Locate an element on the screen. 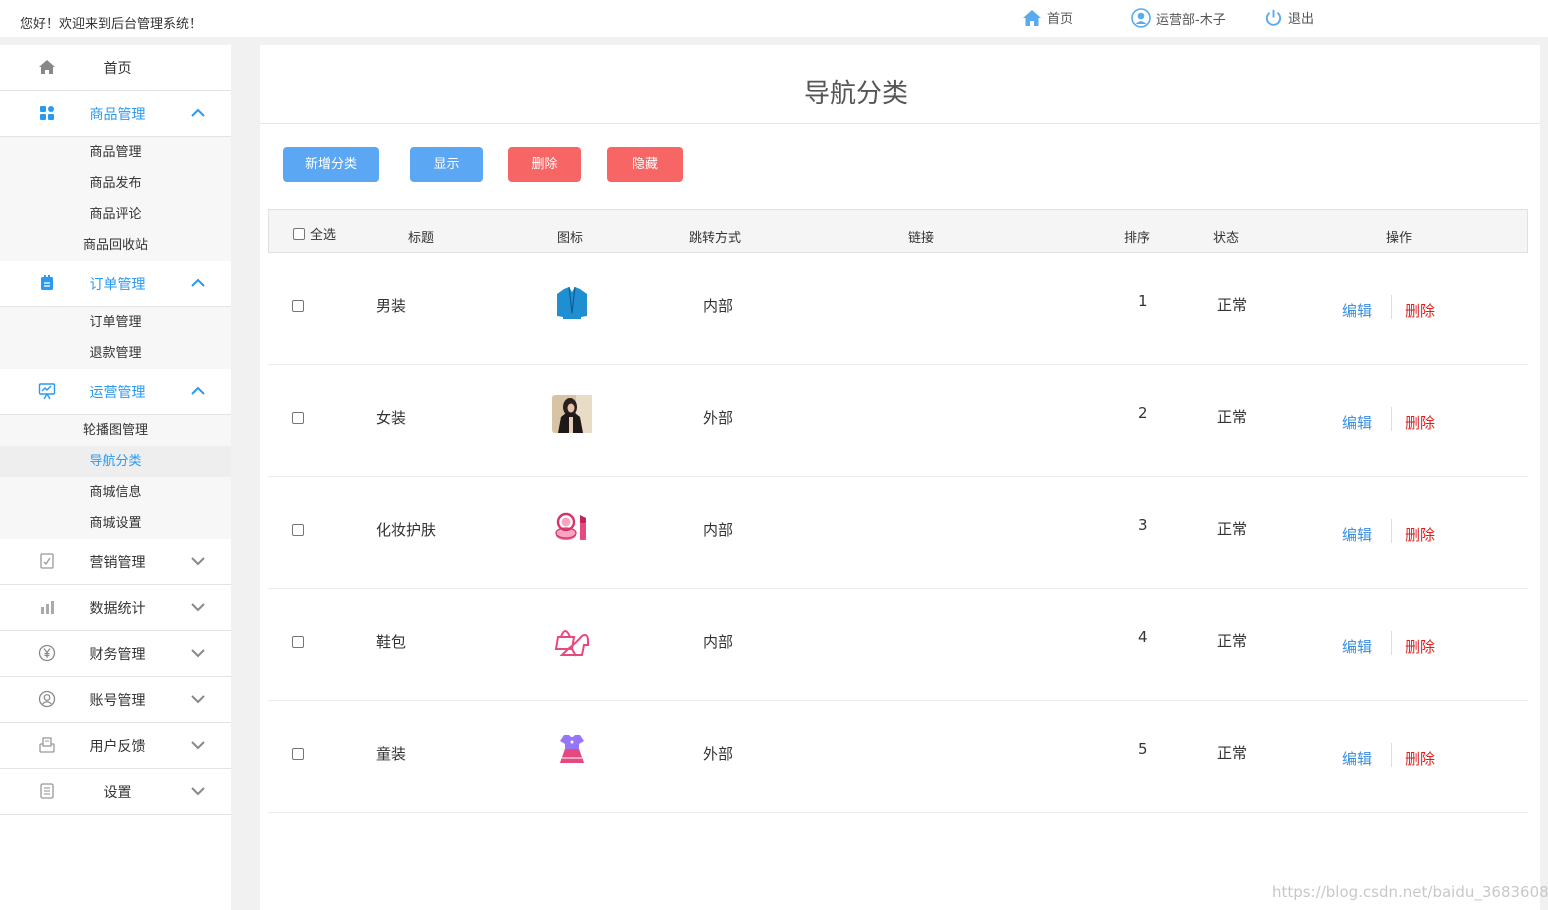 The width and height of the screenshot is (1548, 910). user-icon is located at coordinates (1141, 18).